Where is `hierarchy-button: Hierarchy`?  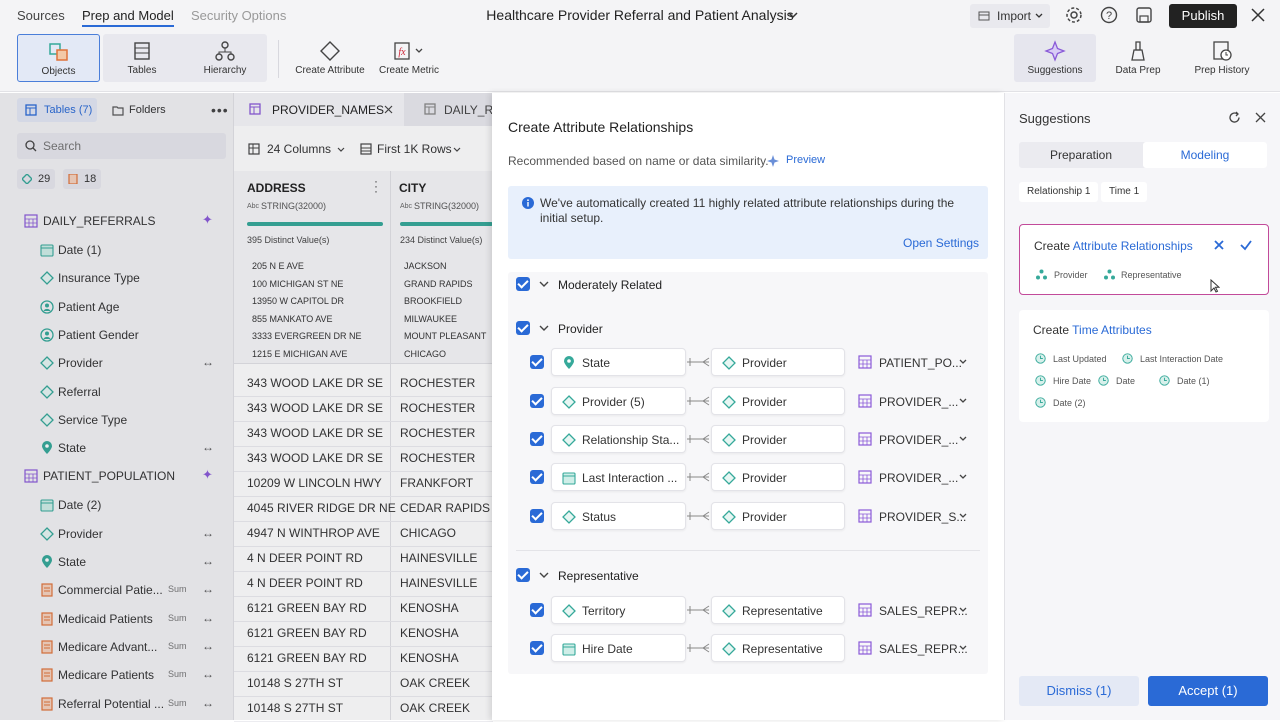
hierarchy-button: Hierarchy is located at coordinates (225, 58).